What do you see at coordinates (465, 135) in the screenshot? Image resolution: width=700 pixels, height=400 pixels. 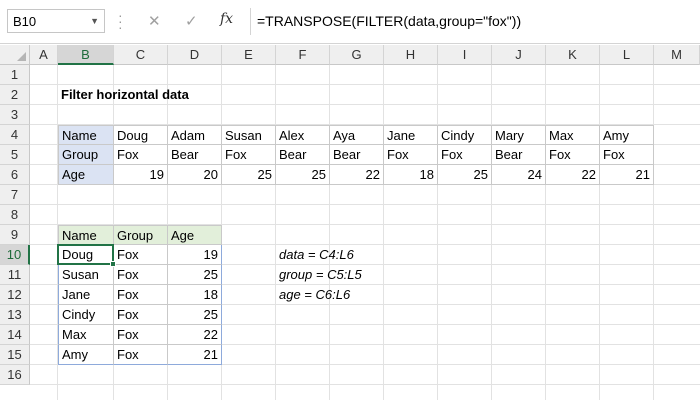 I see `source-data-cell: Cindy` at bounding box center [465, 135].